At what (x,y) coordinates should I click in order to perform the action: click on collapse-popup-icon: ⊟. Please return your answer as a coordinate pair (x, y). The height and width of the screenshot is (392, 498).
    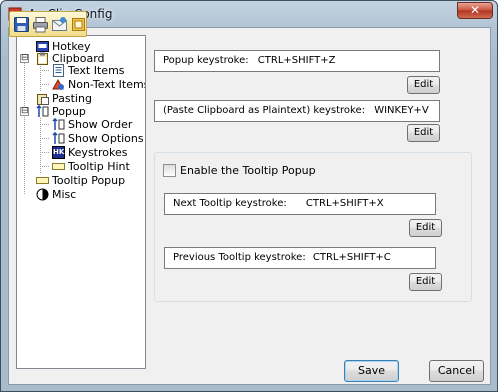
    Looking at the image, I should click on (24, 111).